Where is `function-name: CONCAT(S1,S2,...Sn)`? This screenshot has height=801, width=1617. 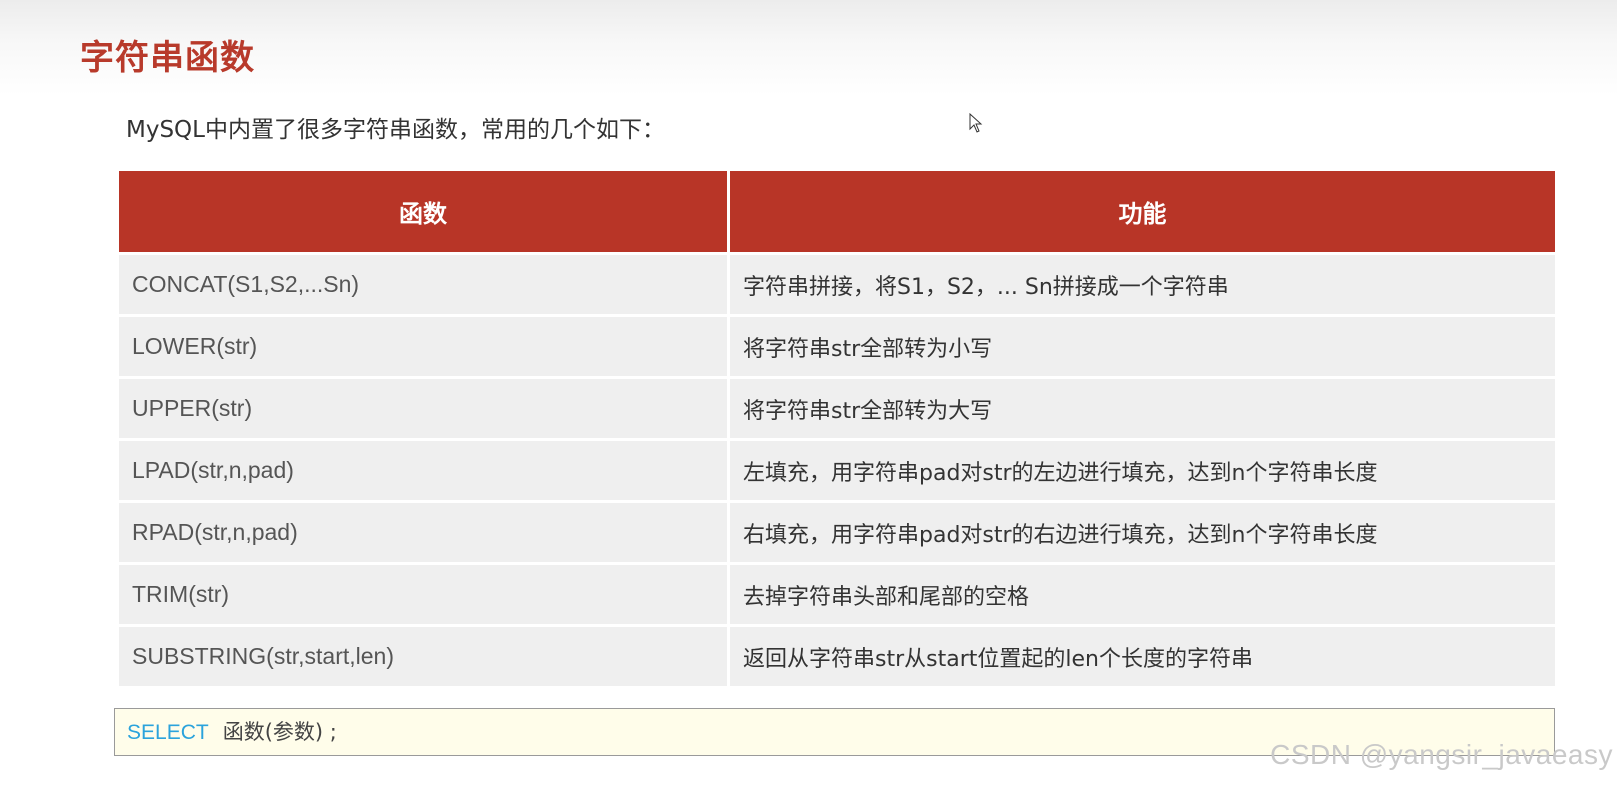
function-name: CONCAT(S1,S2,...Sn) is located at coordinates (424, 284).